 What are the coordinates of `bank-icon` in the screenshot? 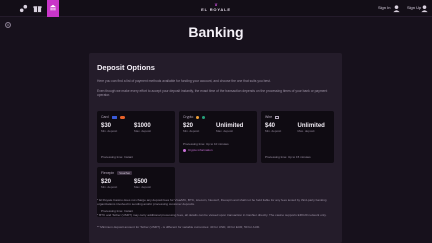 It's located at (277, 117).